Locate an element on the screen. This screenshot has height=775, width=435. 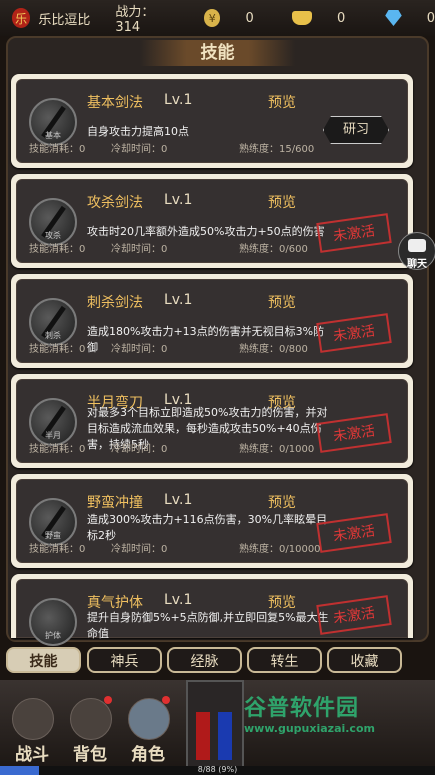
portal-gate-icon is located at coordinates (215, 727).